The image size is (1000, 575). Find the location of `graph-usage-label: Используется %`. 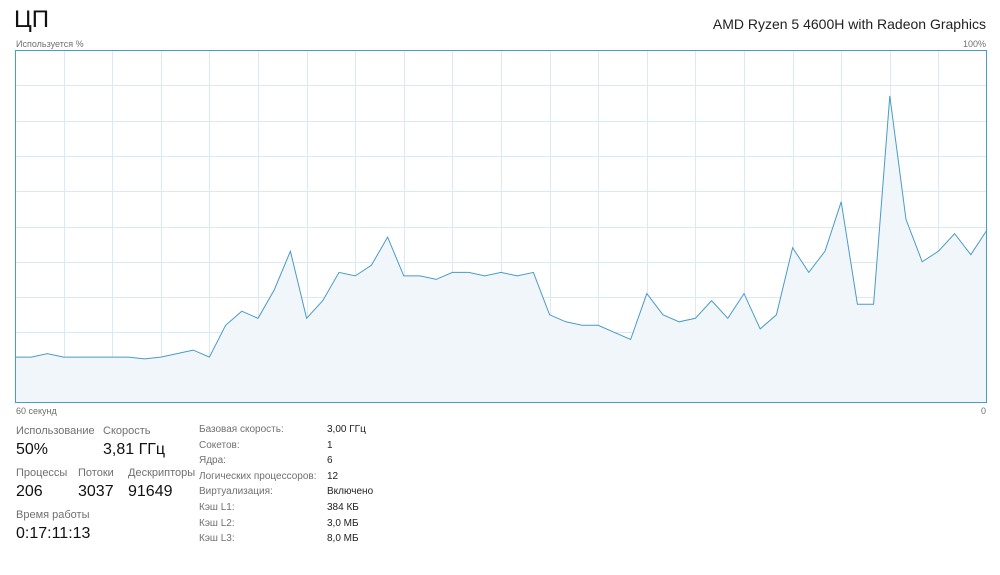

graph-usage-label: Используется % is located at coordinates (50, 44).